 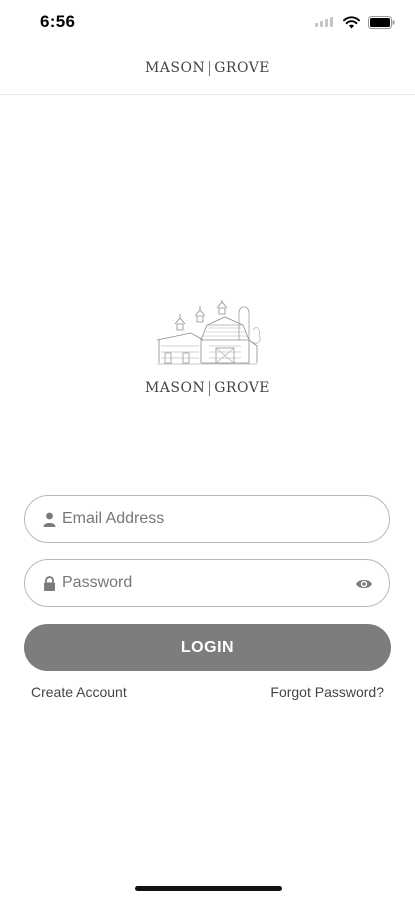 What do you see at coordinates (58, 21) in the screenshot?
I see `status-time: 6:56` at bounding box center [58, 21].